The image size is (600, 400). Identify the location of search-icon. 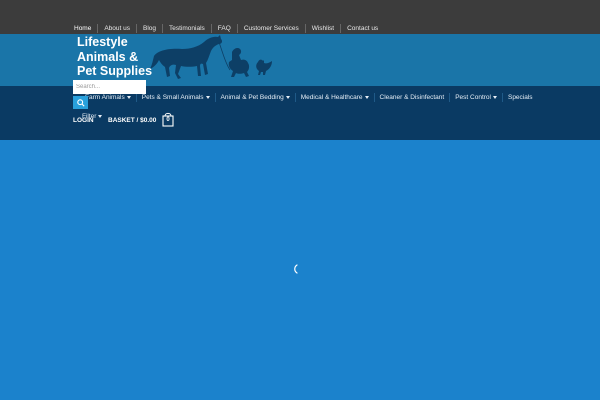
(80, 102).